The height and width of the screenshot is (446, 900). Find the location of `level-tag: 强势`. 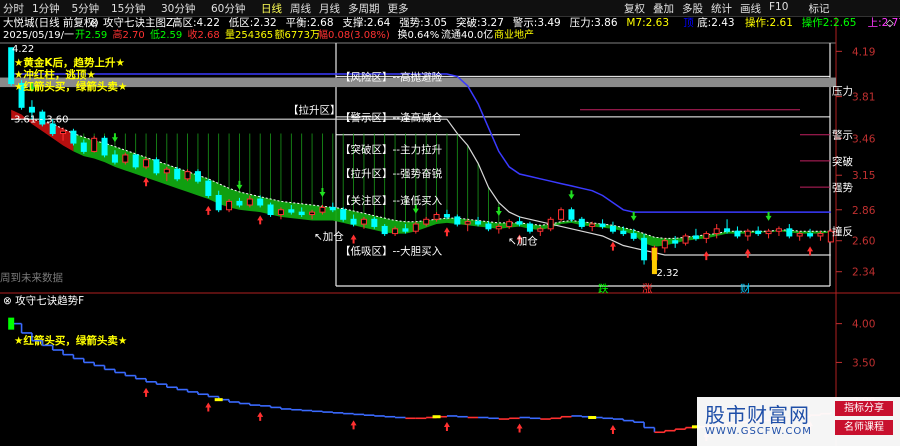

level-tag: 强势 is located at coordinates (842, 187).